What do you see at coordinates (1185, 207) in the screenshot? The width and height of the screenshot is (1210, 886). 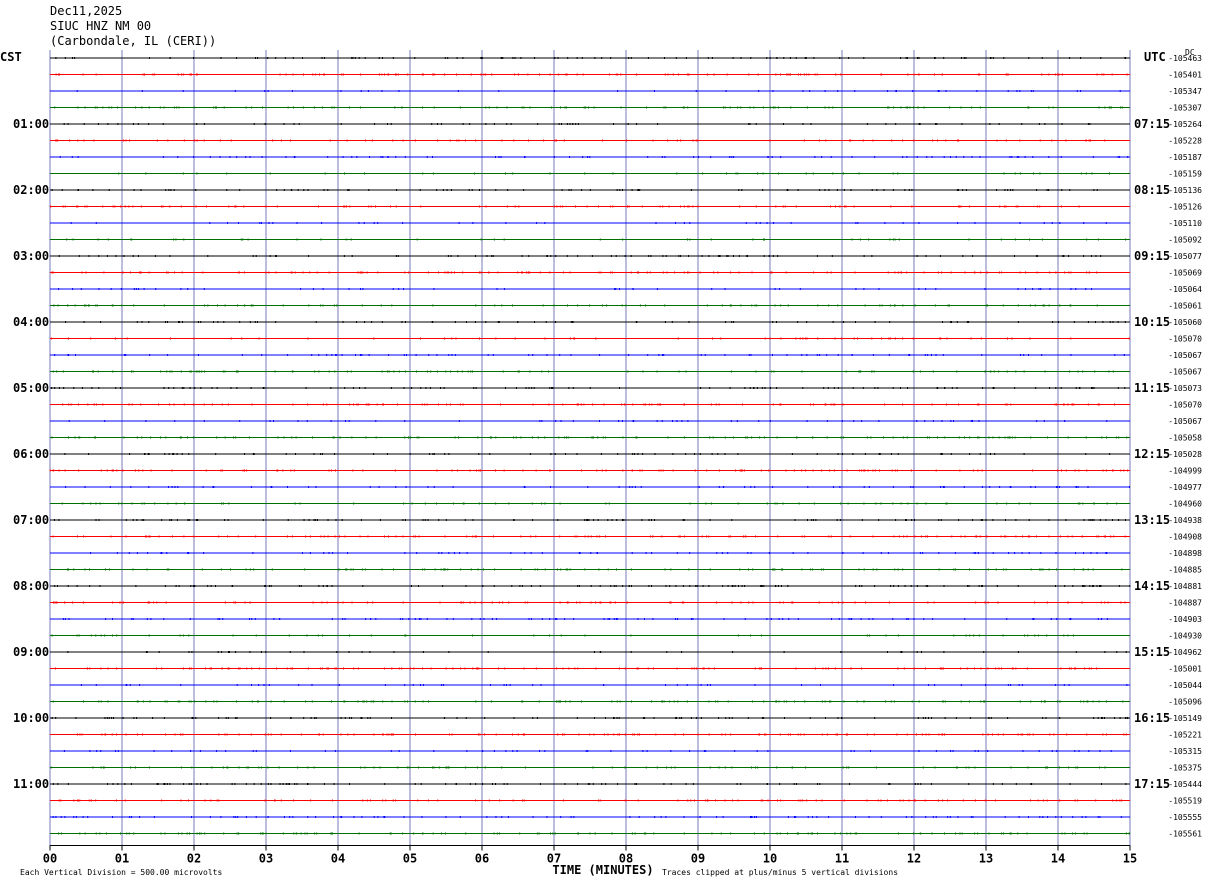 I see `dc-offset-label: -105126` at bounding box center [1185, 207].